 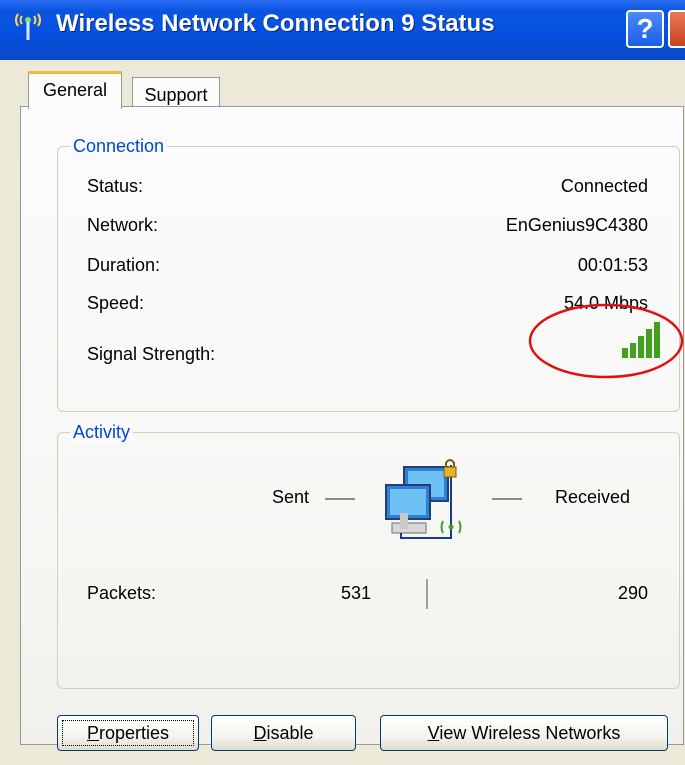 I want to click on annotation-ellipse, so click(x=606, y=341).